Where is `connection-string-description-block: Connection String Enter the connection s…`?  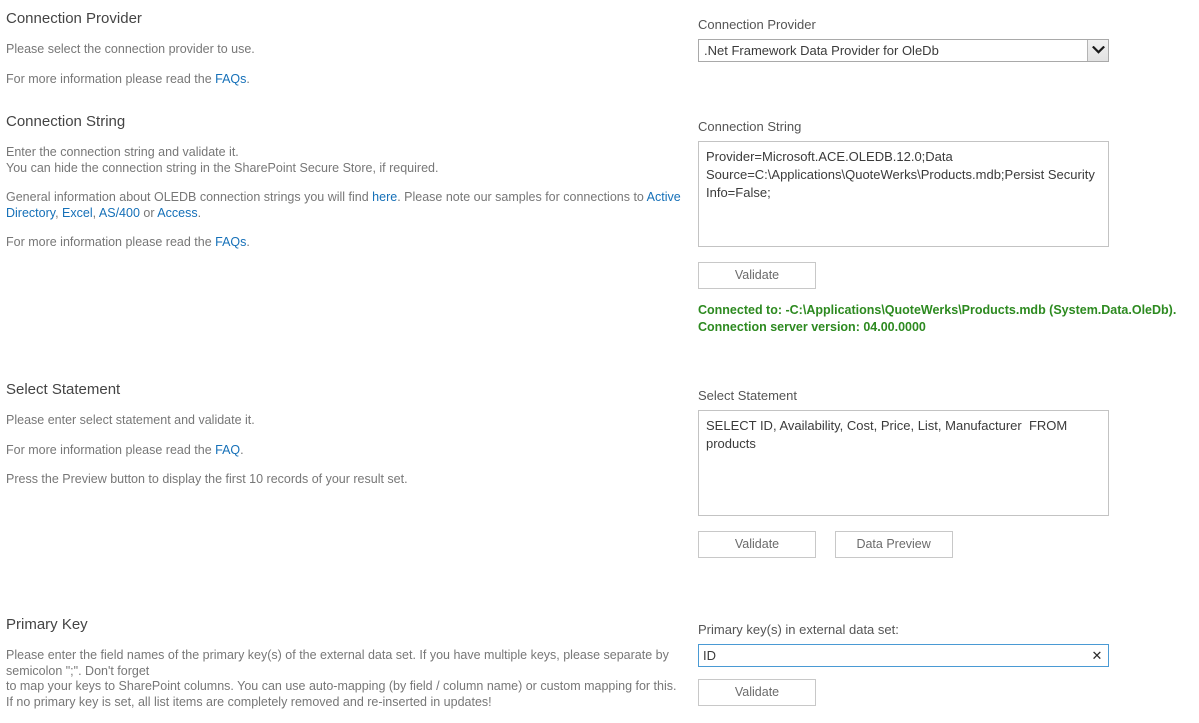
connection-string-description-block: Connection String Enter the connection s… is located at coordinates (346, 182).